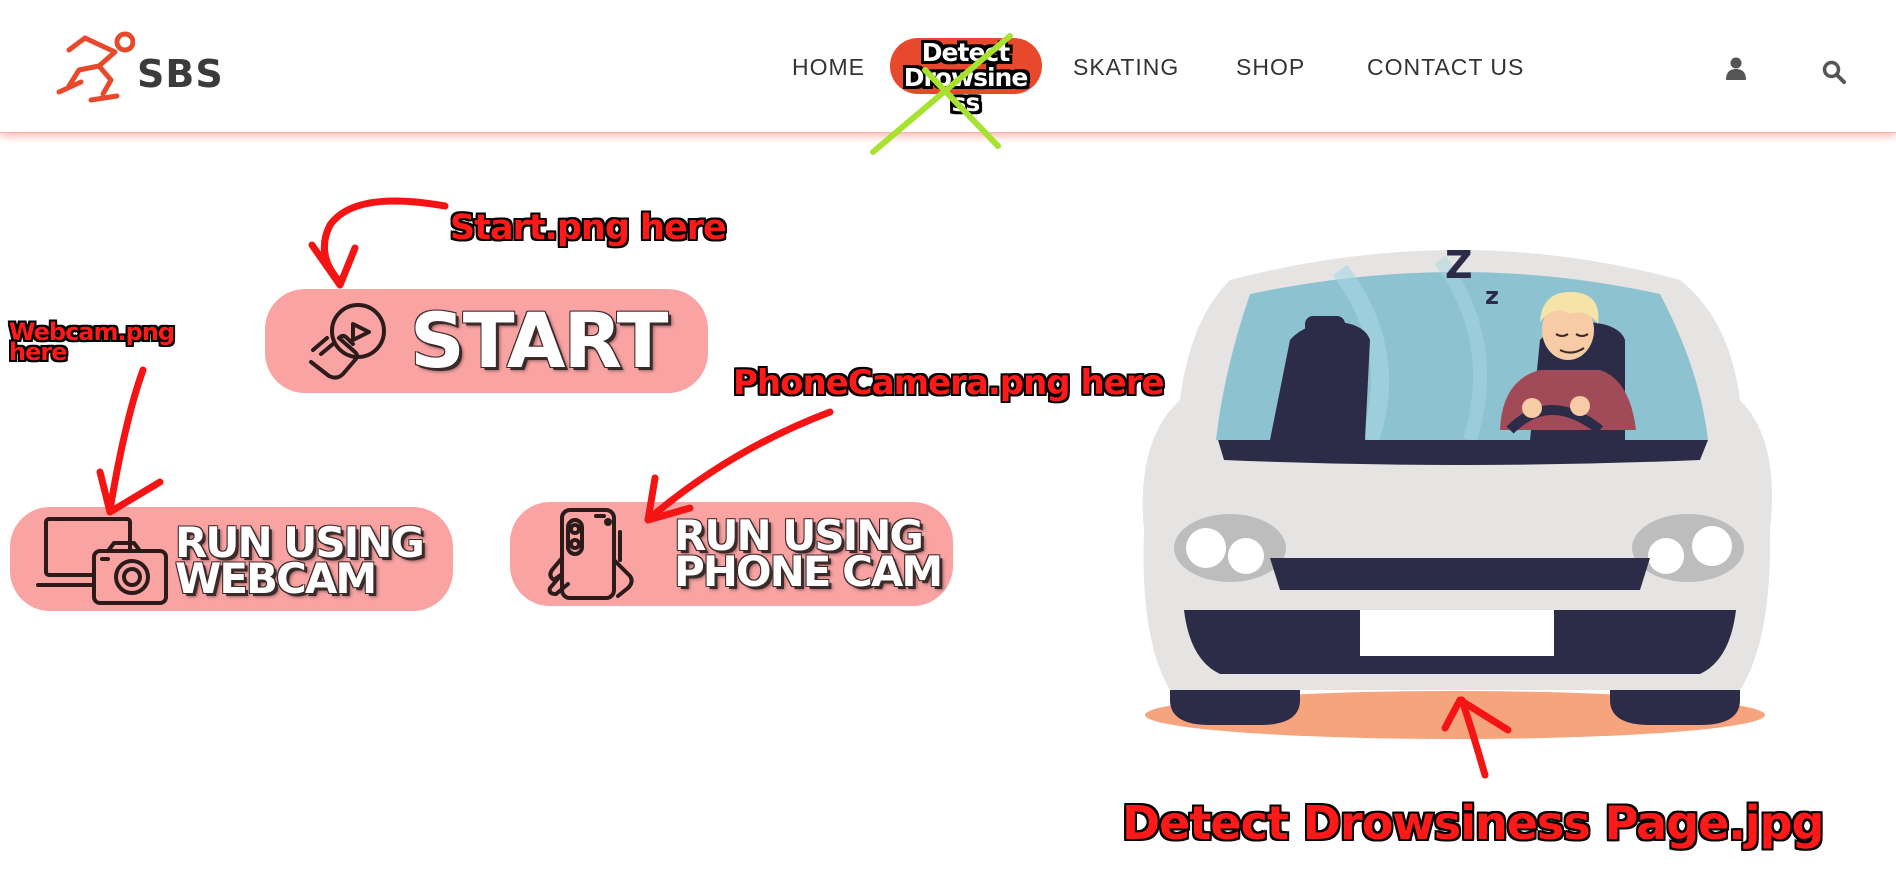  I want to click on run-webcam-button: RUN USING WEBCAM, so click(231, 559).